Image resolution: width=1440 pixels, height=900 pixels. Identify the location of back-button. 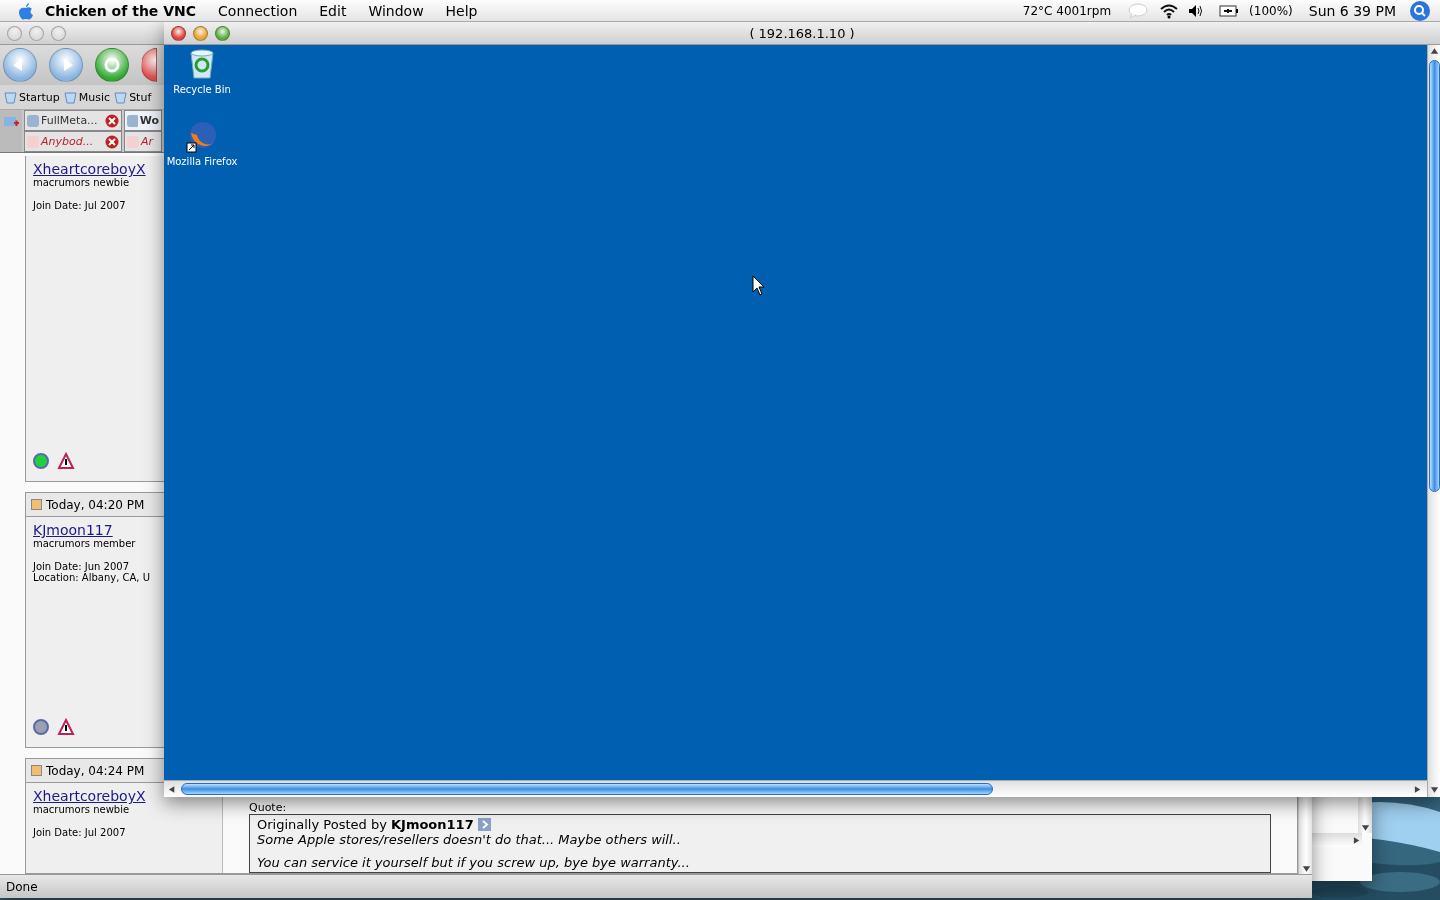
(20, 65).